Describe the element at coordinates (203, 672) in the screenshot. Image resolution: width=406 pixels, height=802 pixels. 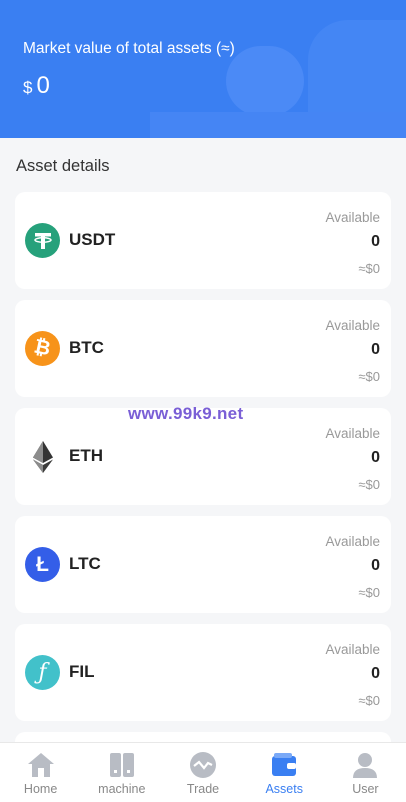
I see `asset-card-fil: ƒ FIL Available 0 ≈$0` at that location.